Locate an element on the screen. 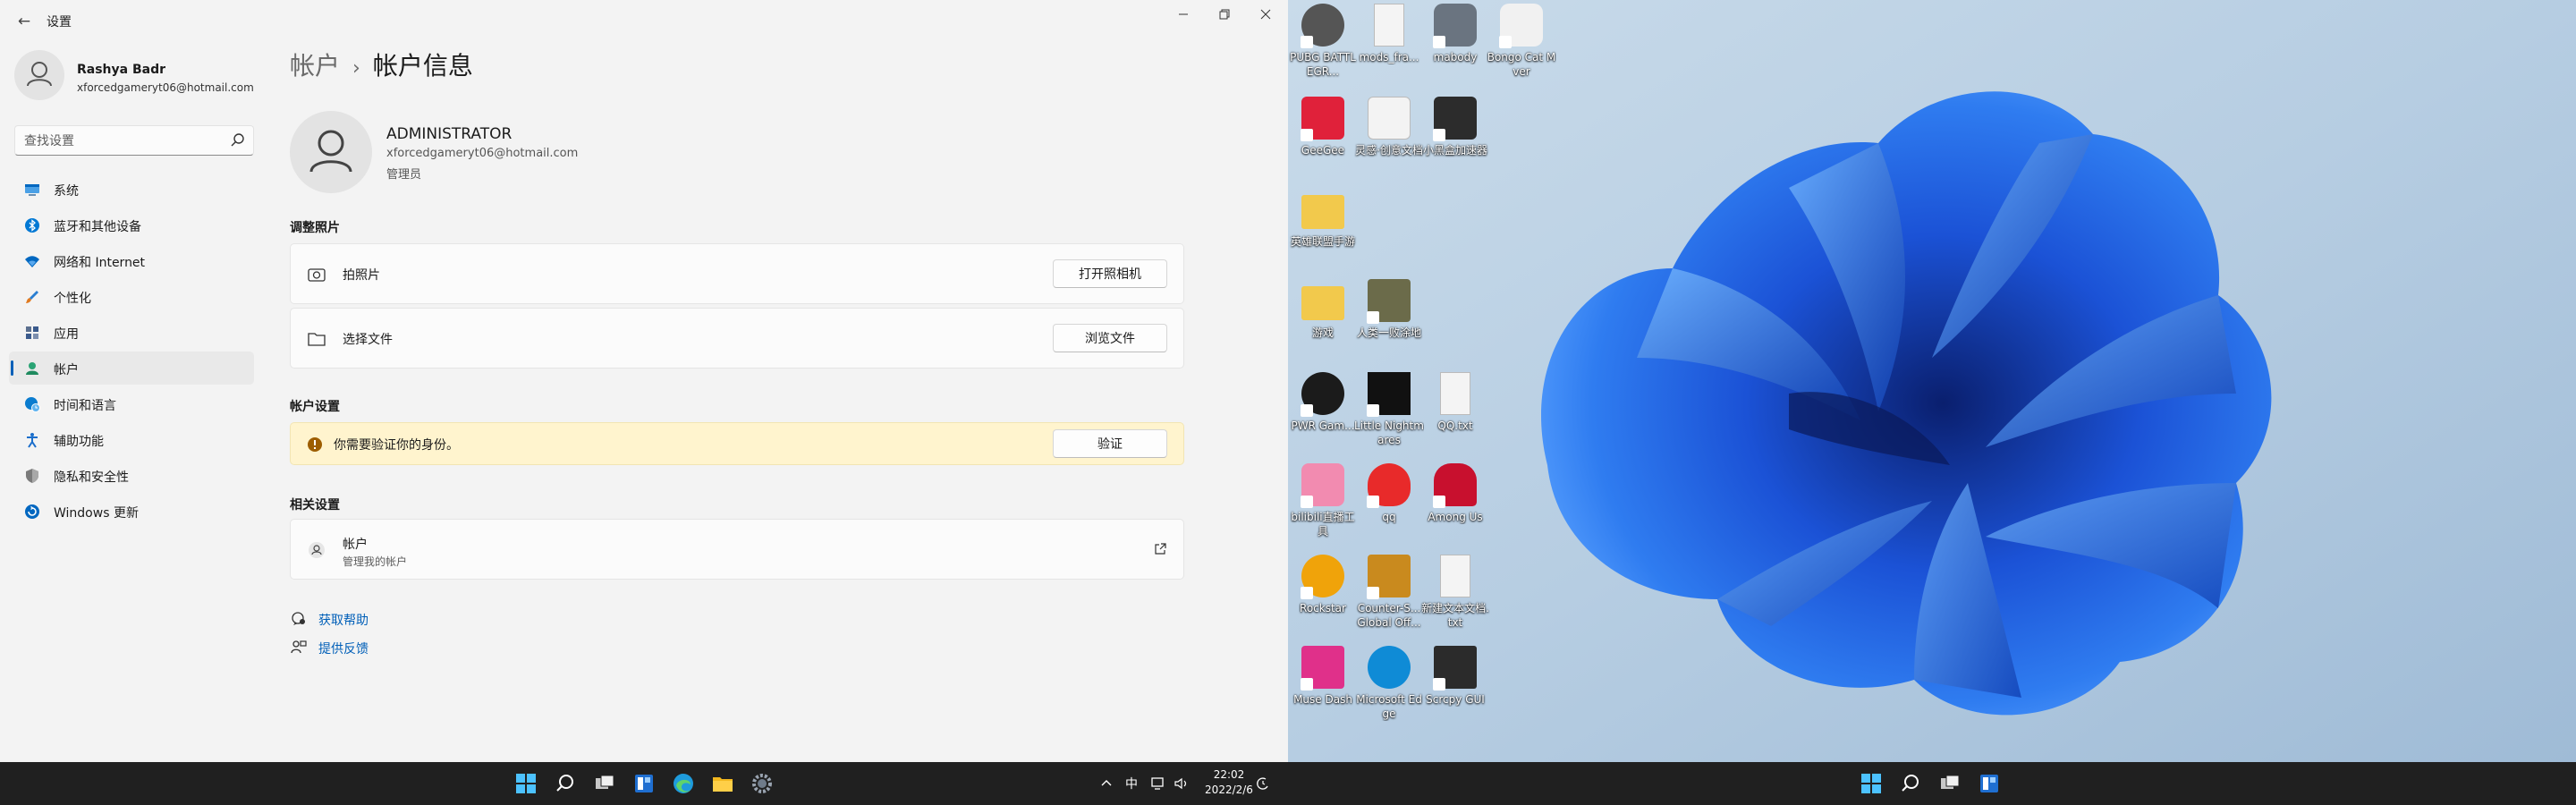 The image size is (2576, 805). close-button is located at coordinates (1265, 14).